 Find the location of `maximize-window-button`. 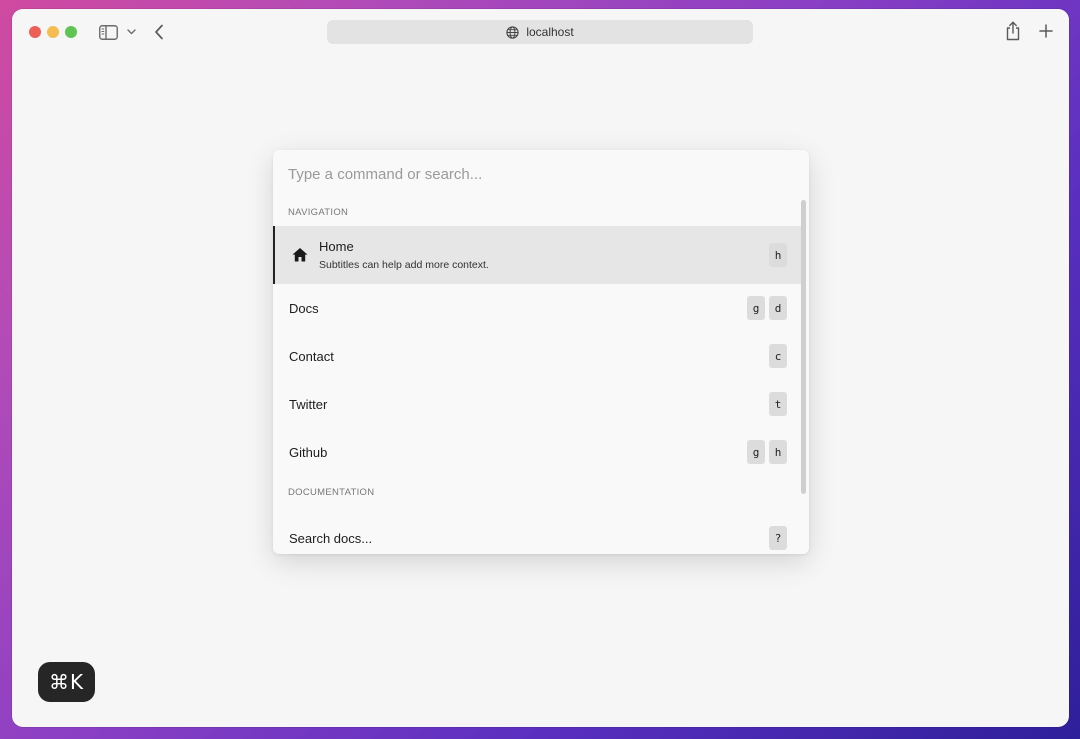

maximize-window-button is located at coordinates (71, 32).